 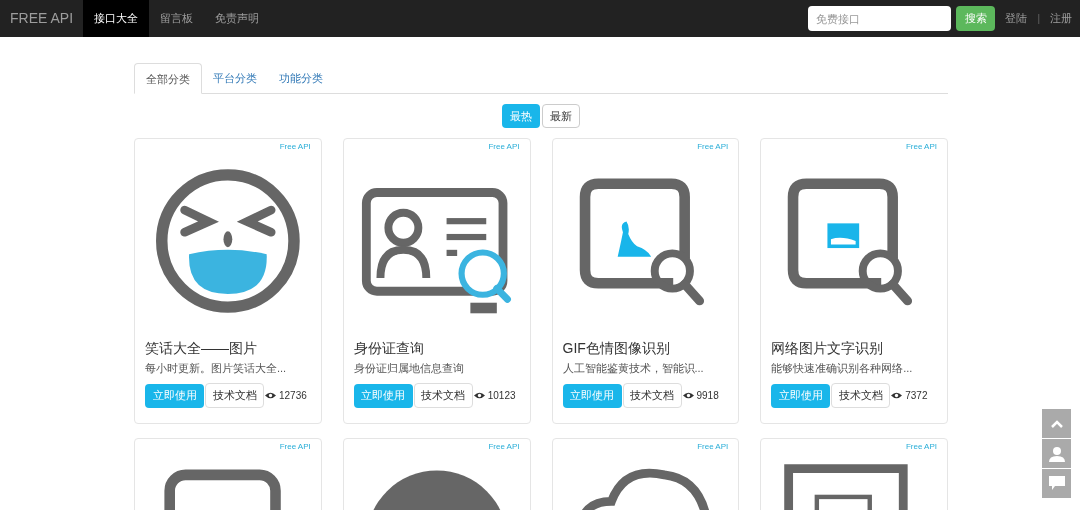 What do you see at coordinates (854, 348) in the screenshot?
I see `card-title: 网络图片文字识别` at bounding box center [854, 348].